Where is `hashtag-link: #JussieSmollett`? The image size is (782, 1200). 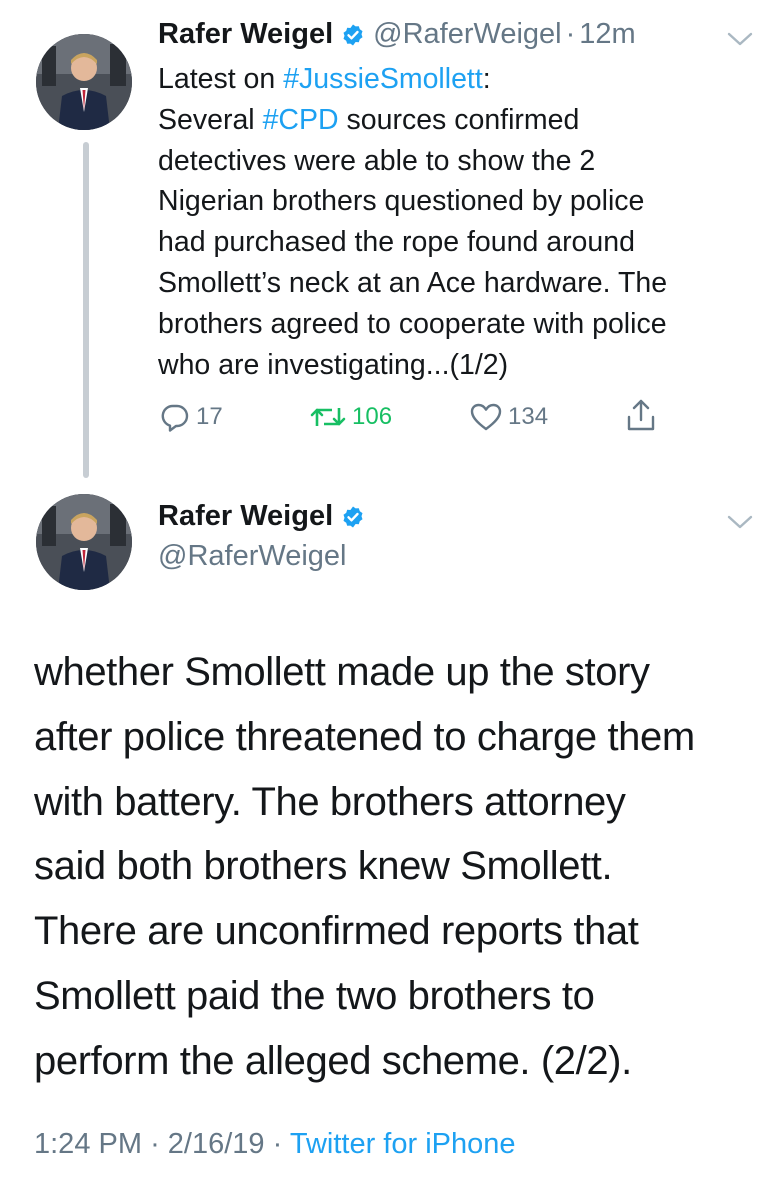 hashtag-link: #JussieSmollett is located at coordinates (383, 79).